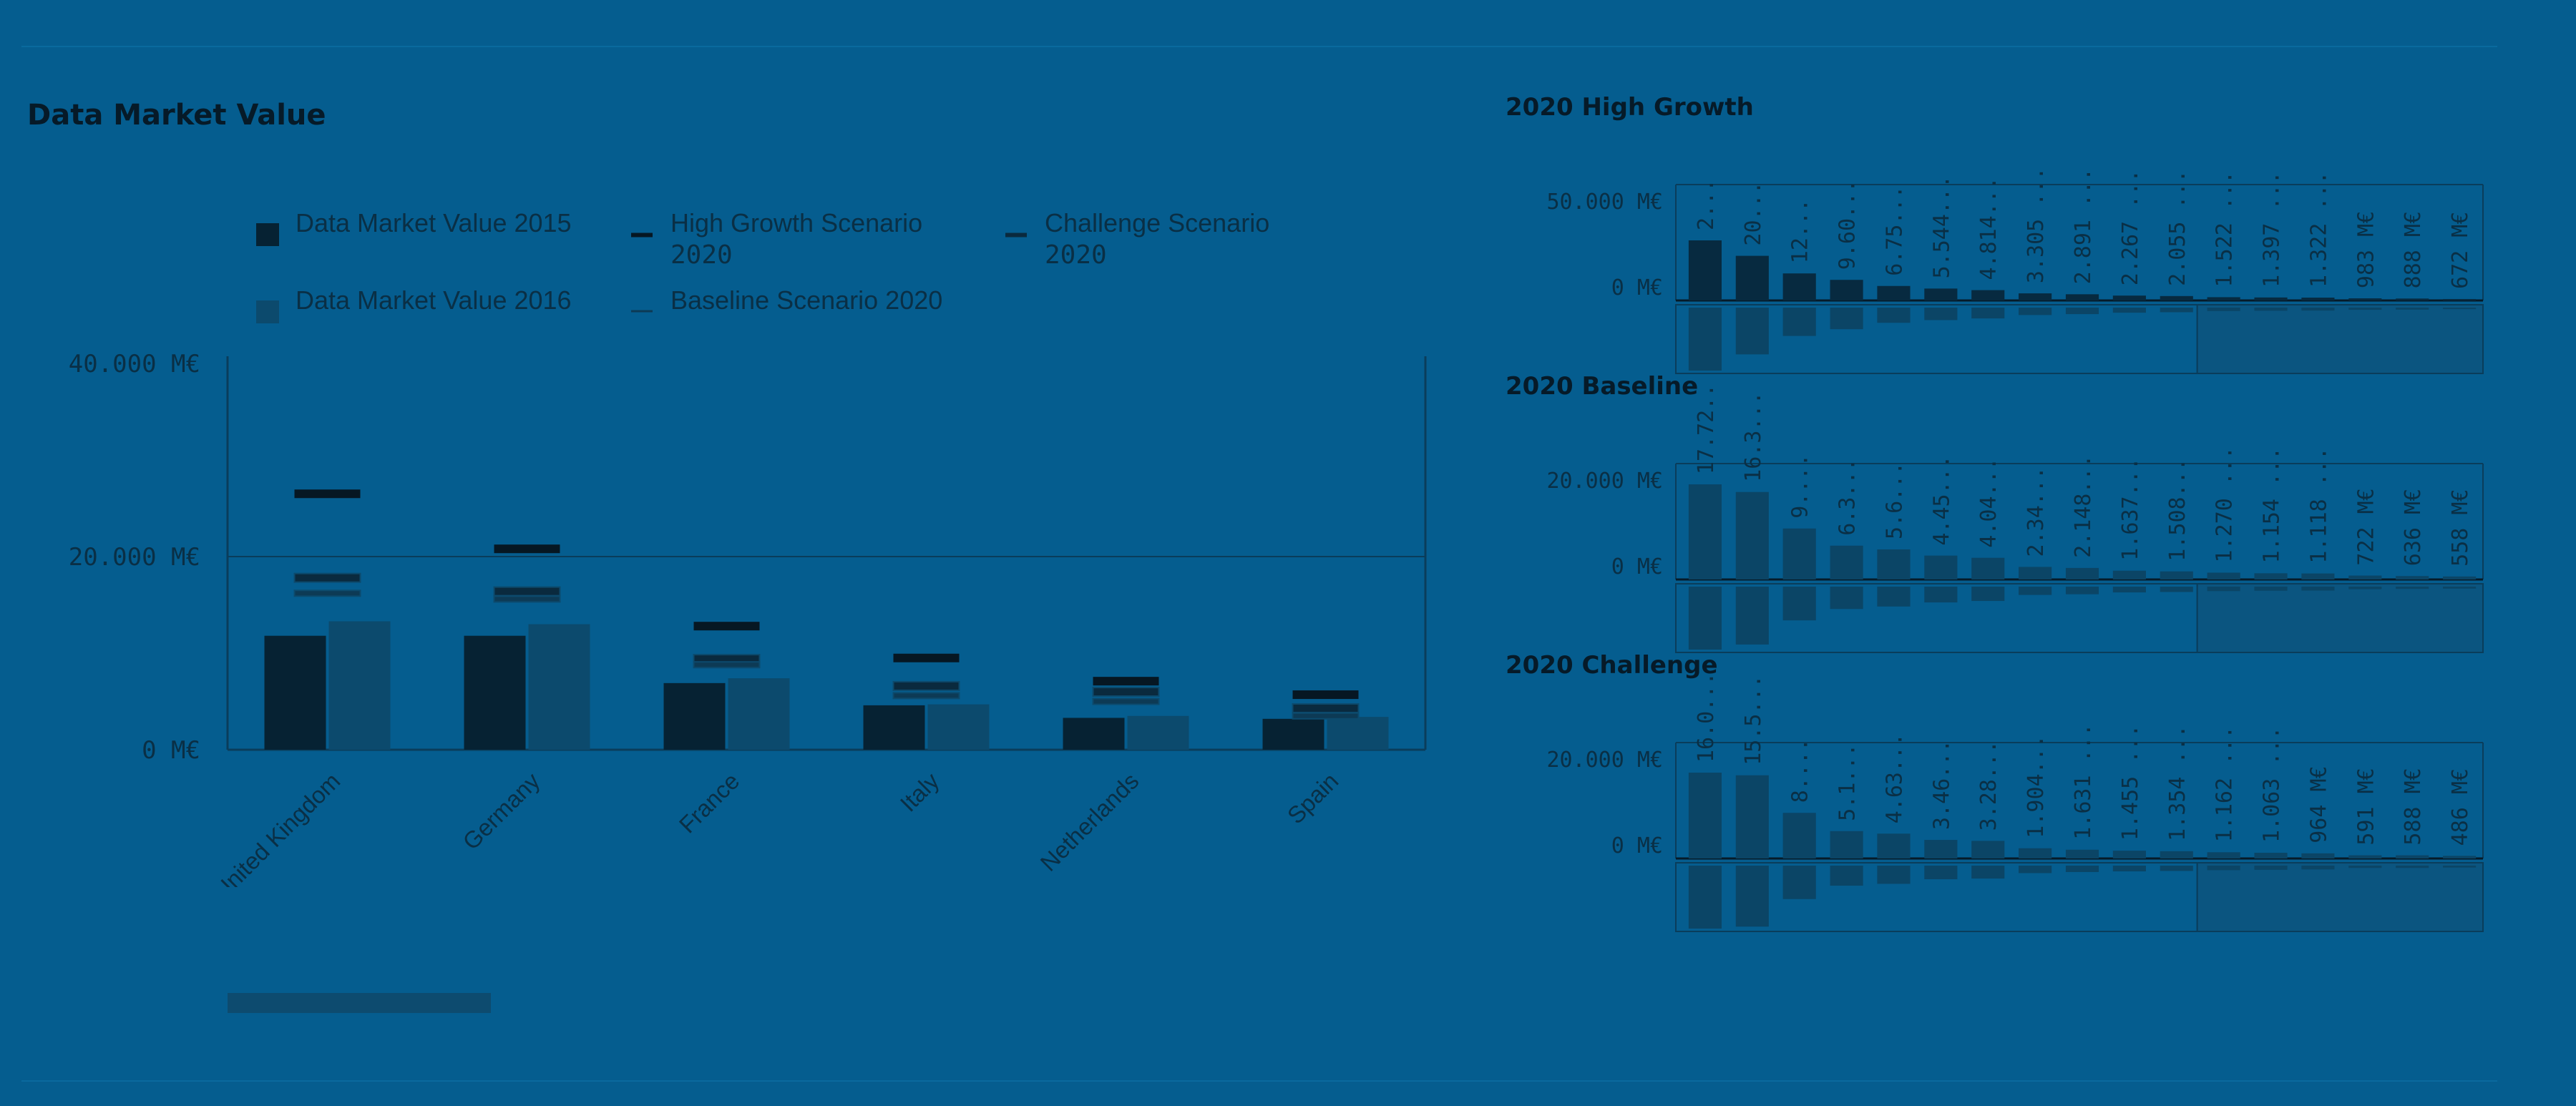 This screenshot has width=2576, height=1106. I want to click on legend-item: Data Market Value 2015, so click(414, 227).